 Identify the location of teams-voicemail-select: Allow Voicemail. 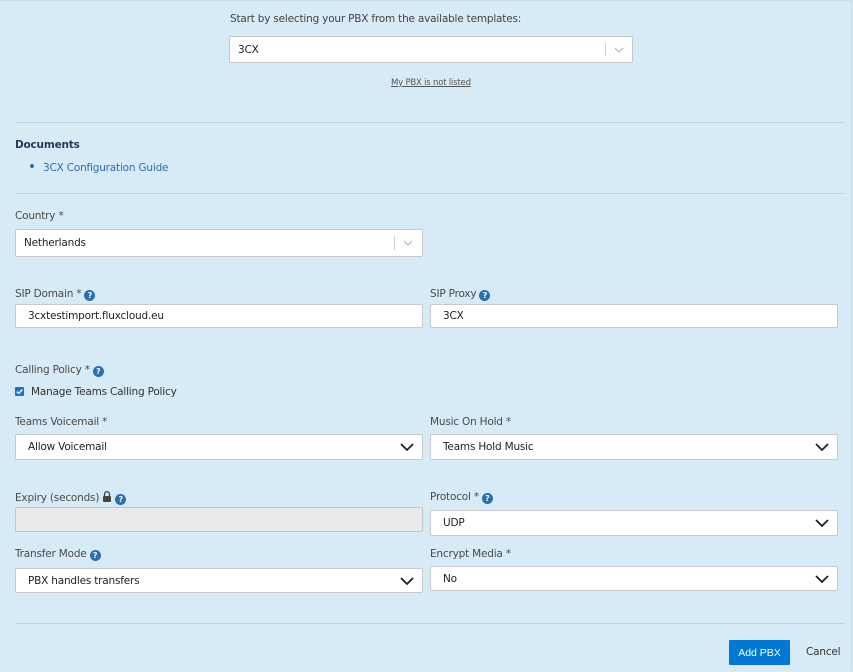
(219, 447).